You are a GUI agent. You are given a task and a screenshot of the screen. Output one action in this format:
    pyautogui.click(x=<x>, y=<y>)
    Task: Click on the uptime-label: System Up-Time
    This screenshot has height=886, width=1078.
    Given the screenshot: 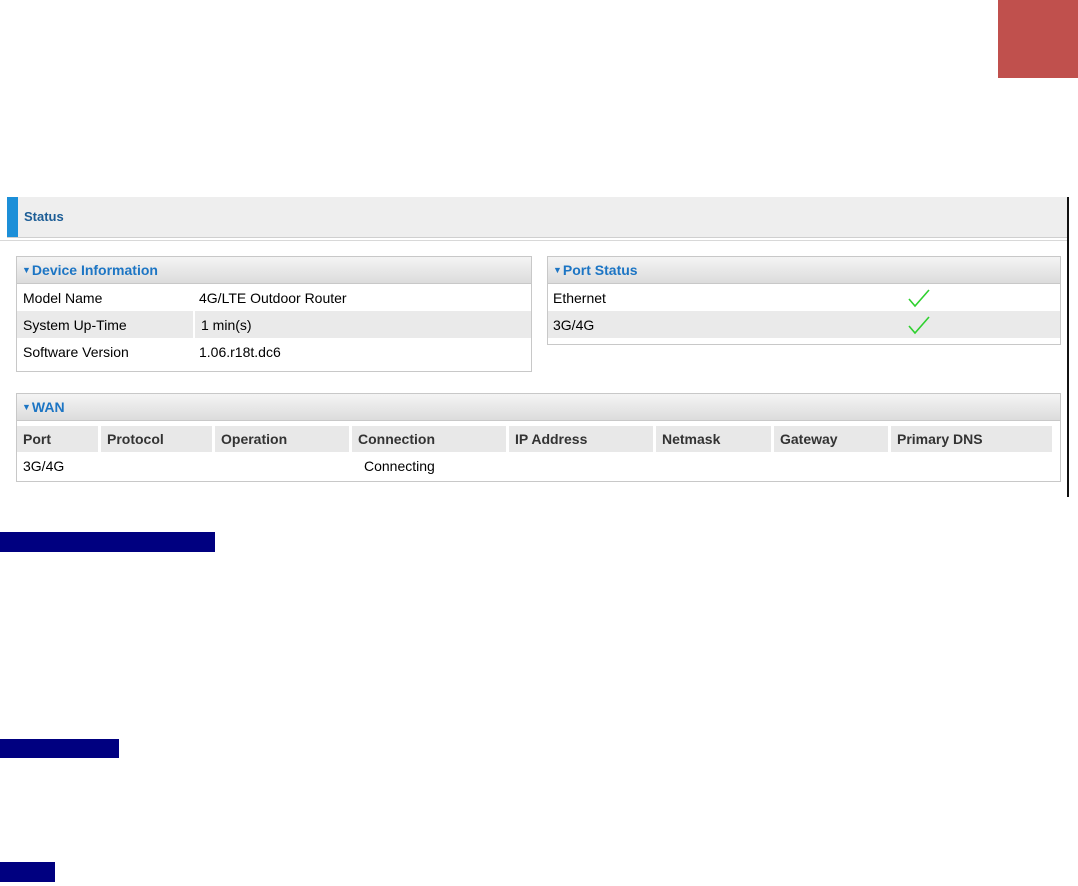 What is the action you would take?
    pyautogui.click(x=105, y=324)
    